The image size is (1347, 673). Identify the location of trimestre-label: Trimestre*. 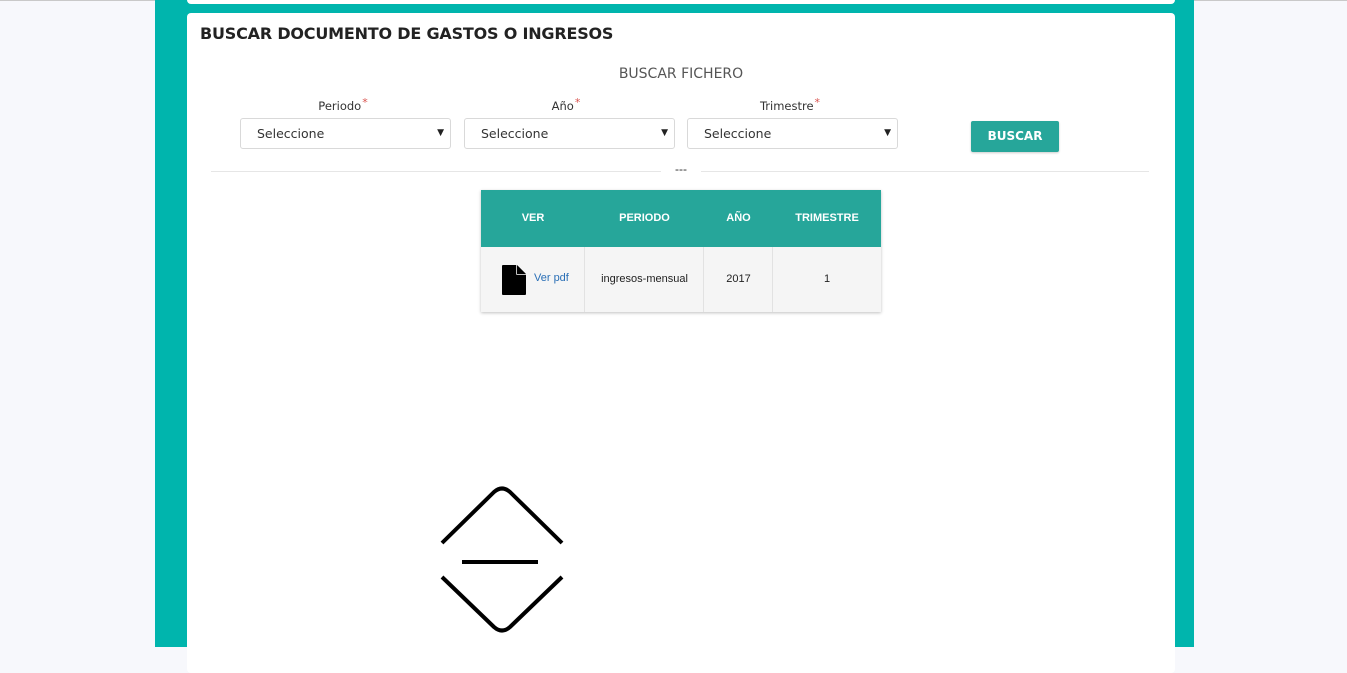
(790, 104).